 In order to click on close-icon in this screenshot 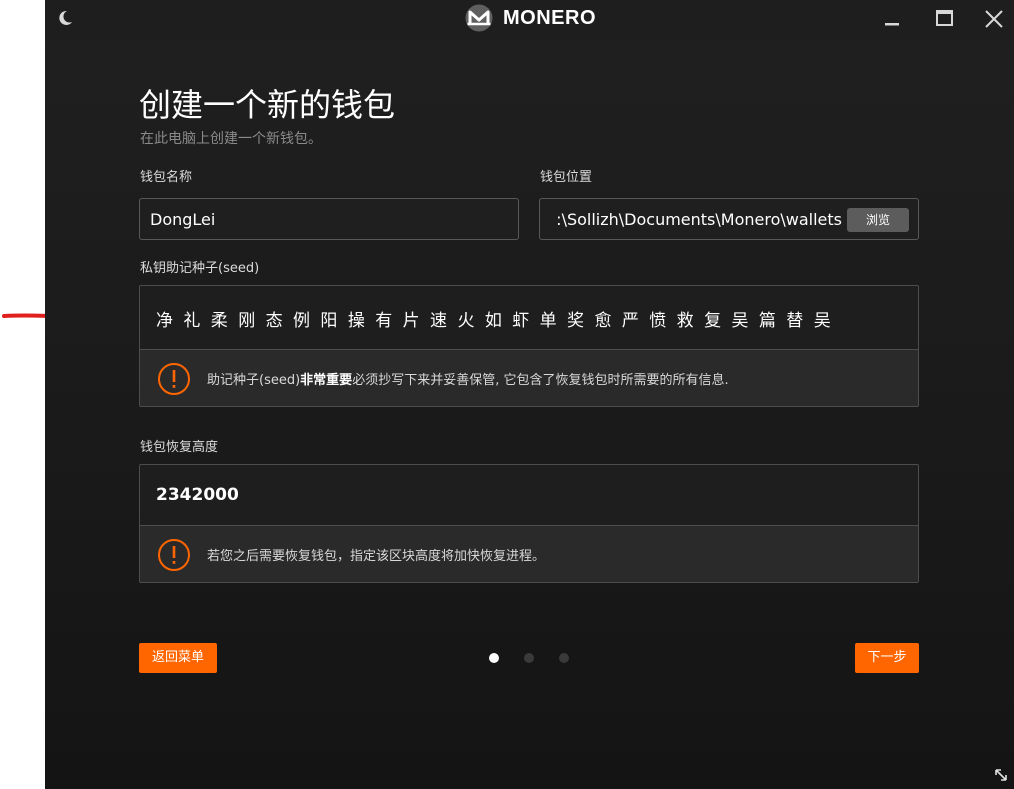, I will do `click(994, 19)`.